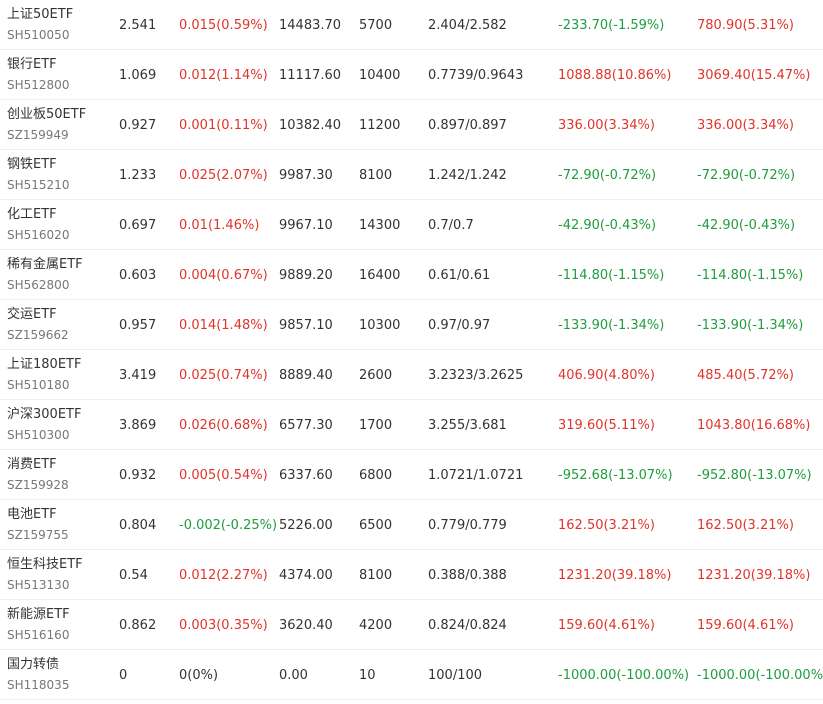 The image size is (823, 704). What do you see at coordinates (746, 175) in the screenshot?
I see `total-profit-loss: -72.90(-0.72%)` at bounding box center [746, 175].